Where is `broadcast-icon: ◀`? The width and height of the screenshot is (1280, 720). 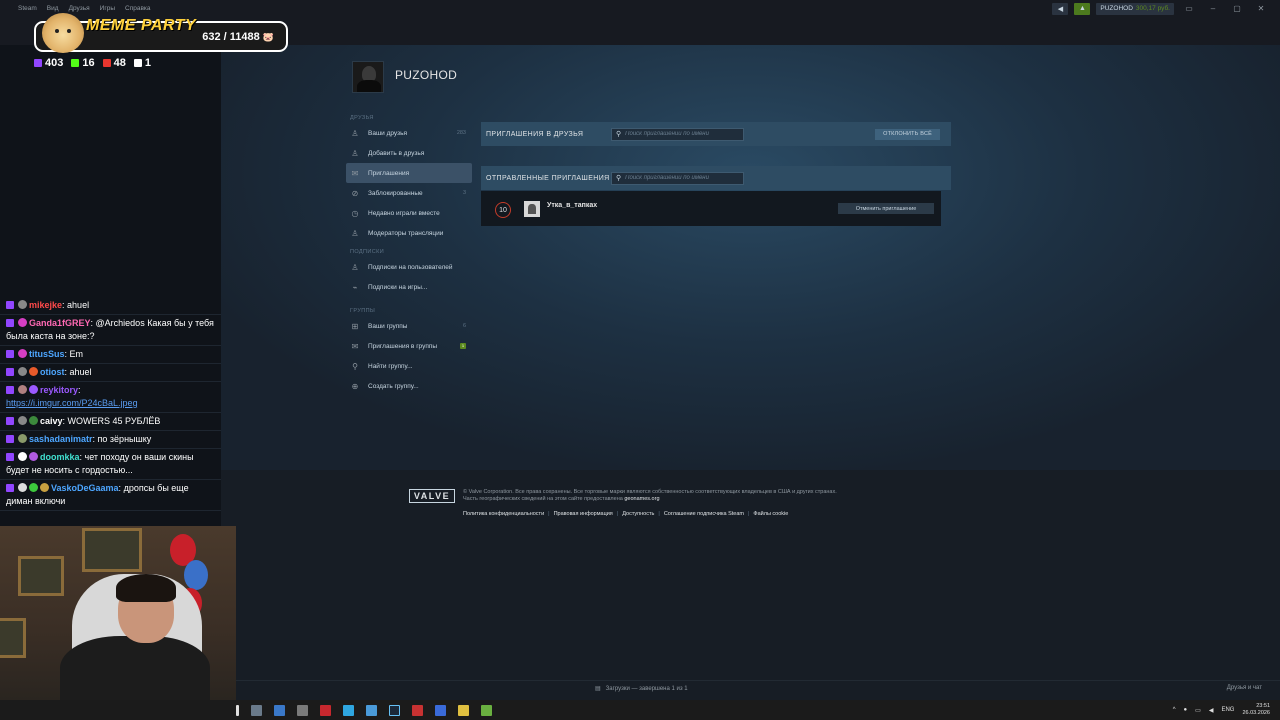 broadcast-icon: ◀ is located at coordinates (1060, 8).